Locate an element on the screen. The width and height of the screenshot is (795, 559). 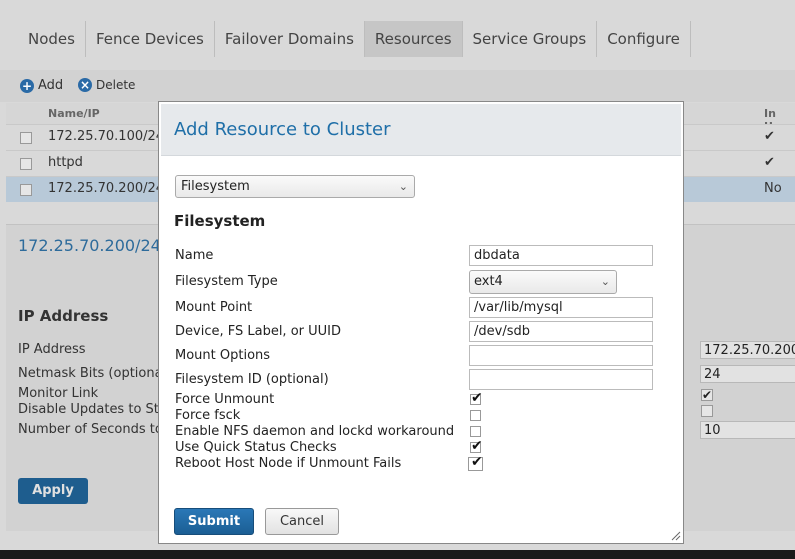
ip-address-label: IP Address is located at coordinates (52, 349).